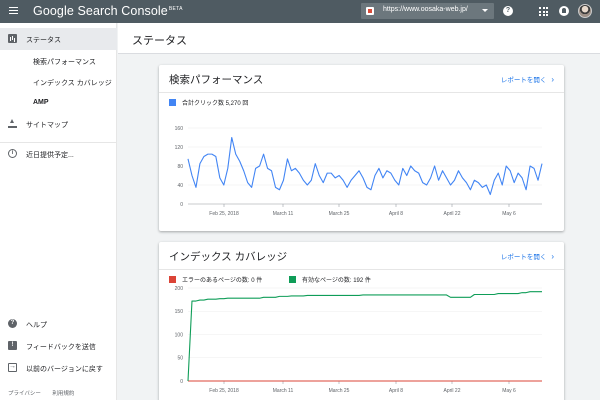  What do you see at coordinates (485, 10) in the screenshot?
I see `dropdown-caret-icon` at bounding box center [485, 10].